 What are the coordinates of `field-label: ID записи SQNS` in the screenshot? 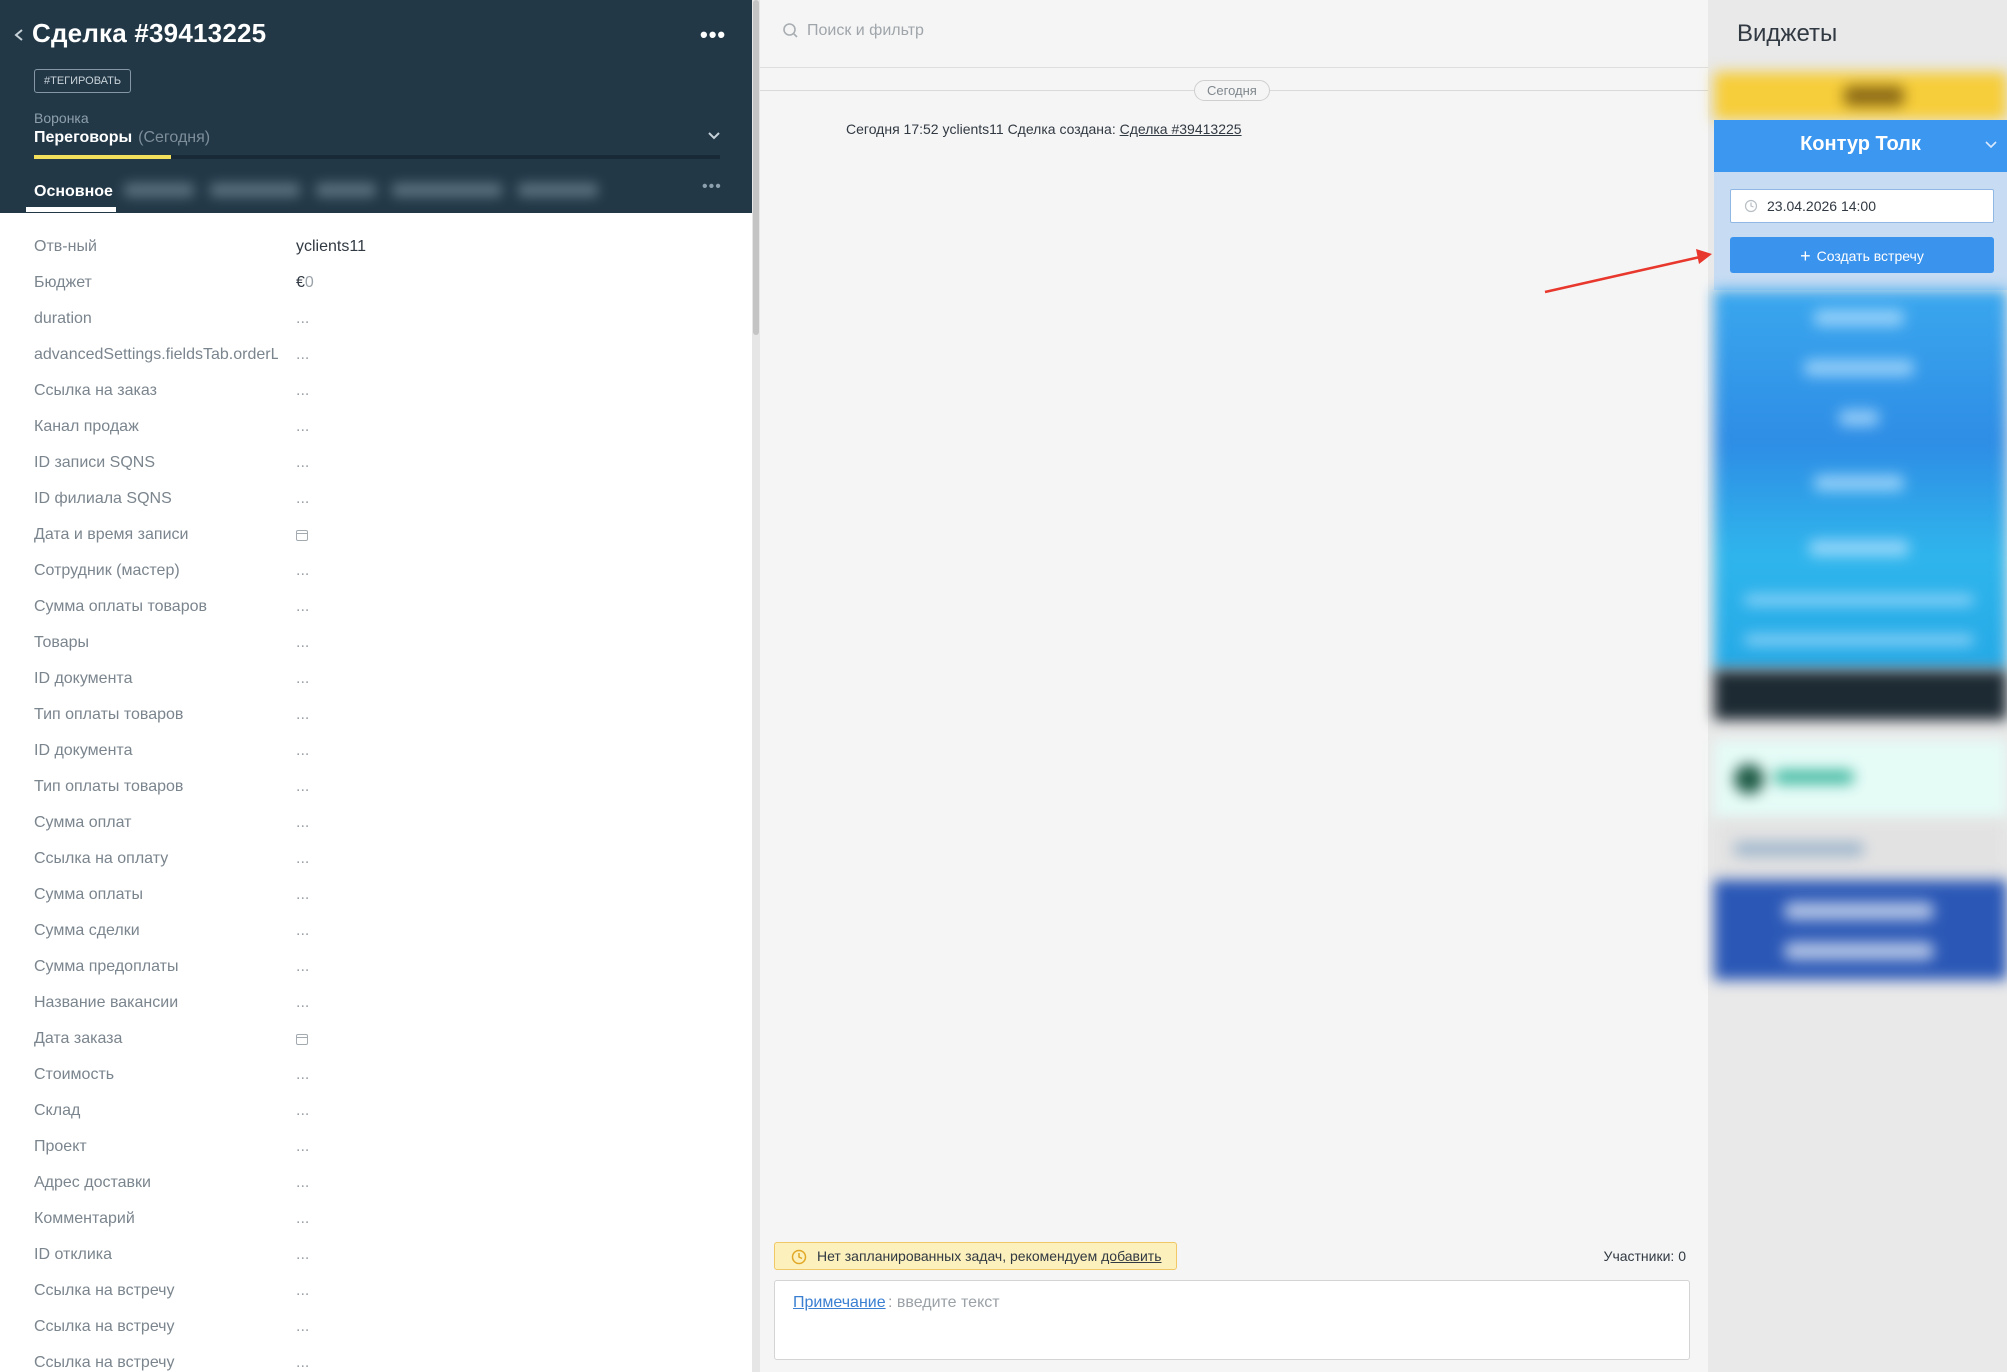 It's located at (95, 462).